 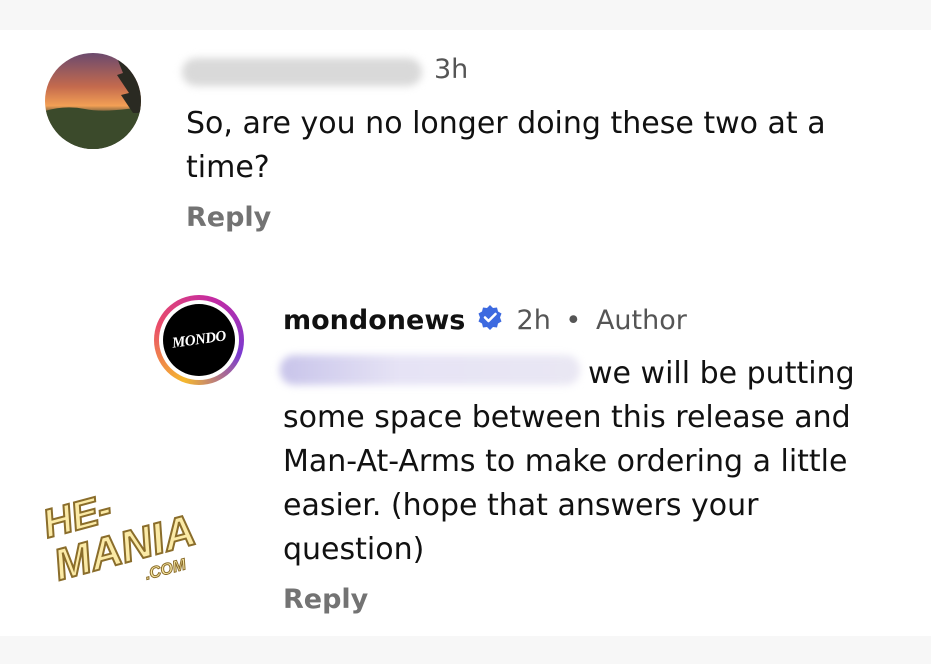 What do you see at coordinates (121, 538) in the screenshot?
I see `he-mania-watermark-logo: HE- MANIA .COM` at bounding box center [121, 538].